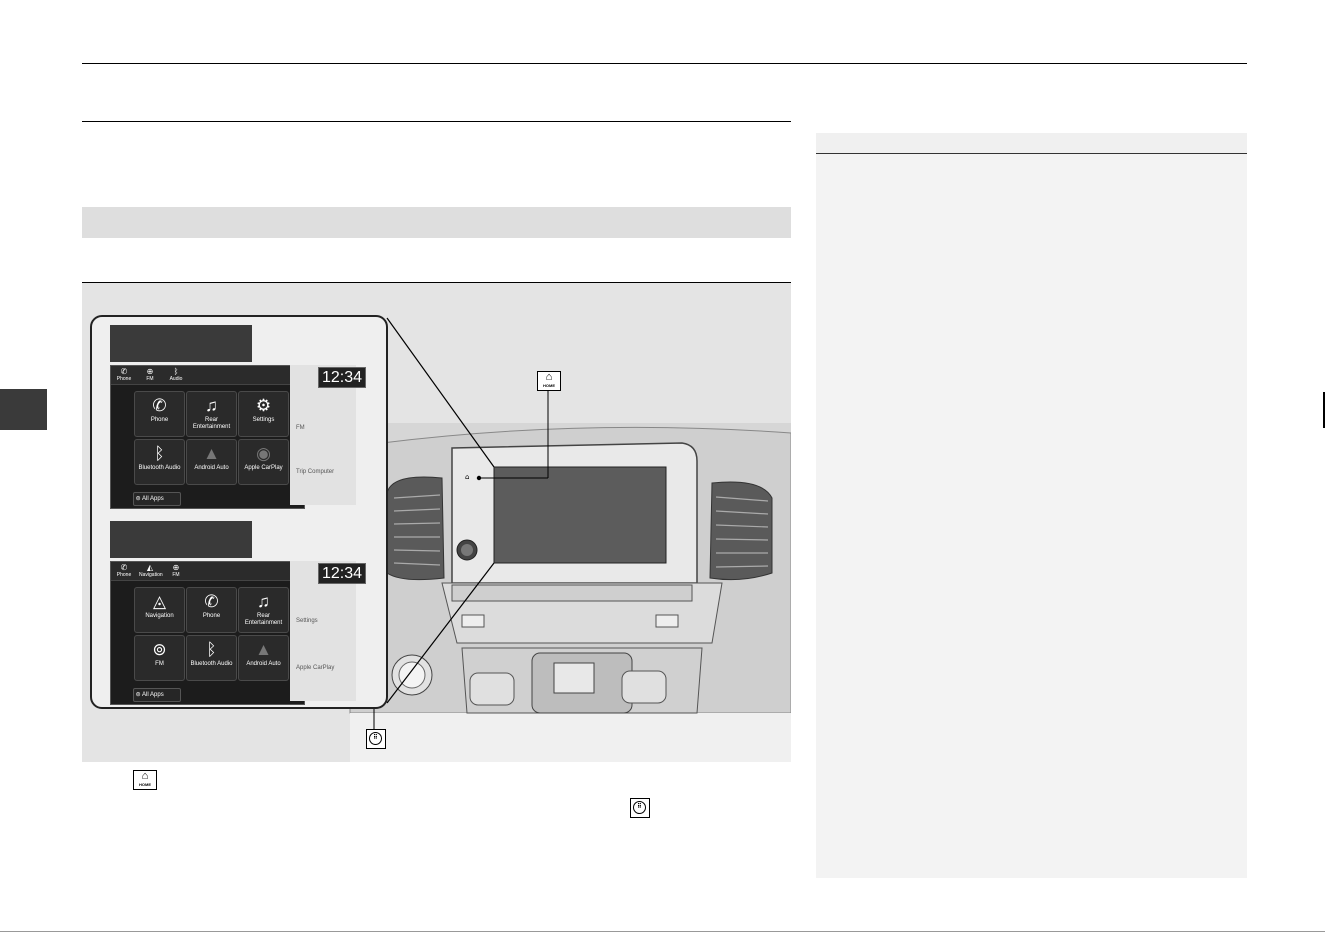 Image resolution: width=1325 pixels, height=933 pixels. What do you see at coordinates (342, 573) in the screenshot?
I see `screen-2-clock: 12:34` at bounding box center [342, 573].